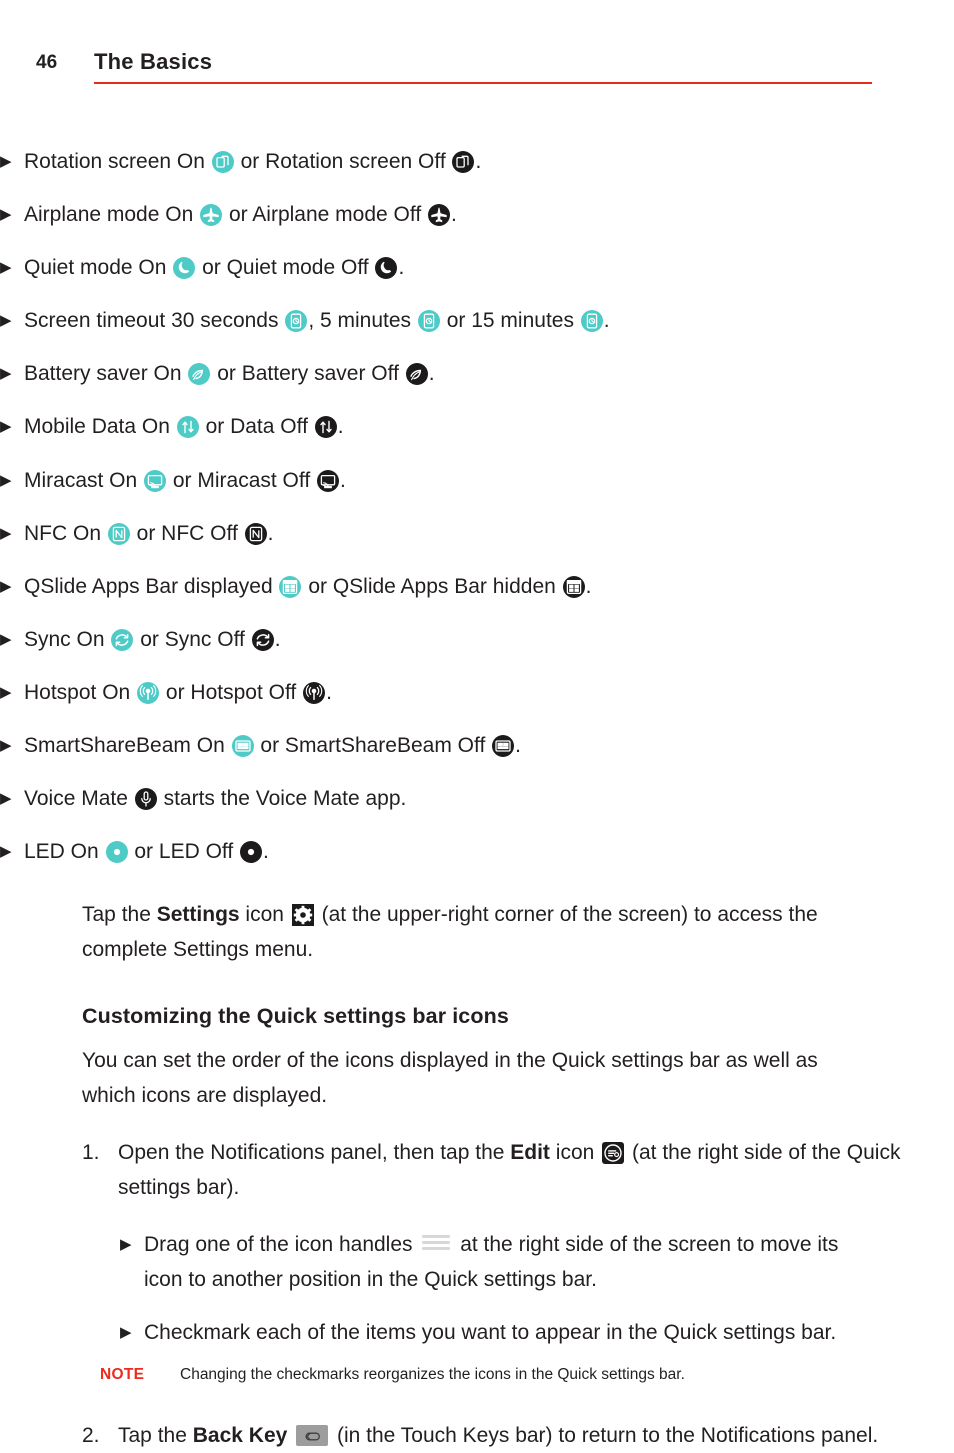 Image resolution: width=954 pixels, height=1453 pixels. What do you see at coordinates (198, 914) in the screenshot?
I see `settings-bold-label: Settings` at bounding box center [198, 914].